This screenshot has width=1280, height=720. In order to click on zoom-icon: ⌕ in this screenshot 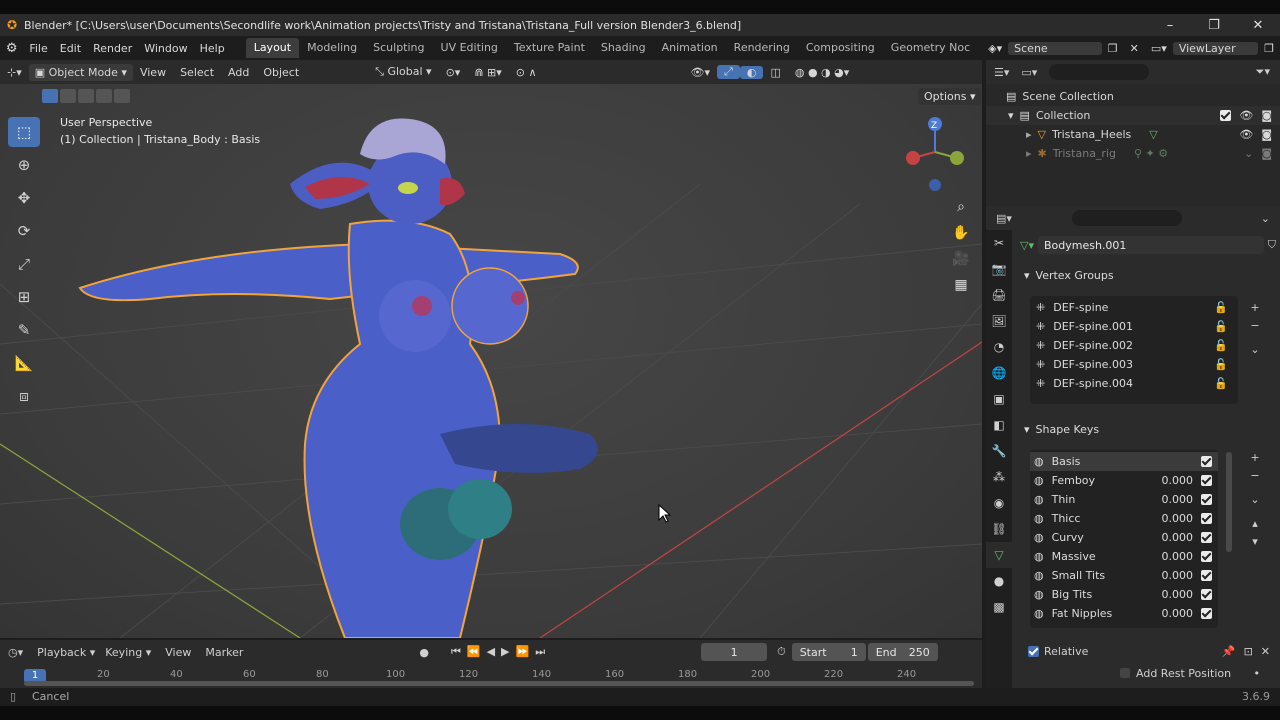, I will do `click(961, 207)`.